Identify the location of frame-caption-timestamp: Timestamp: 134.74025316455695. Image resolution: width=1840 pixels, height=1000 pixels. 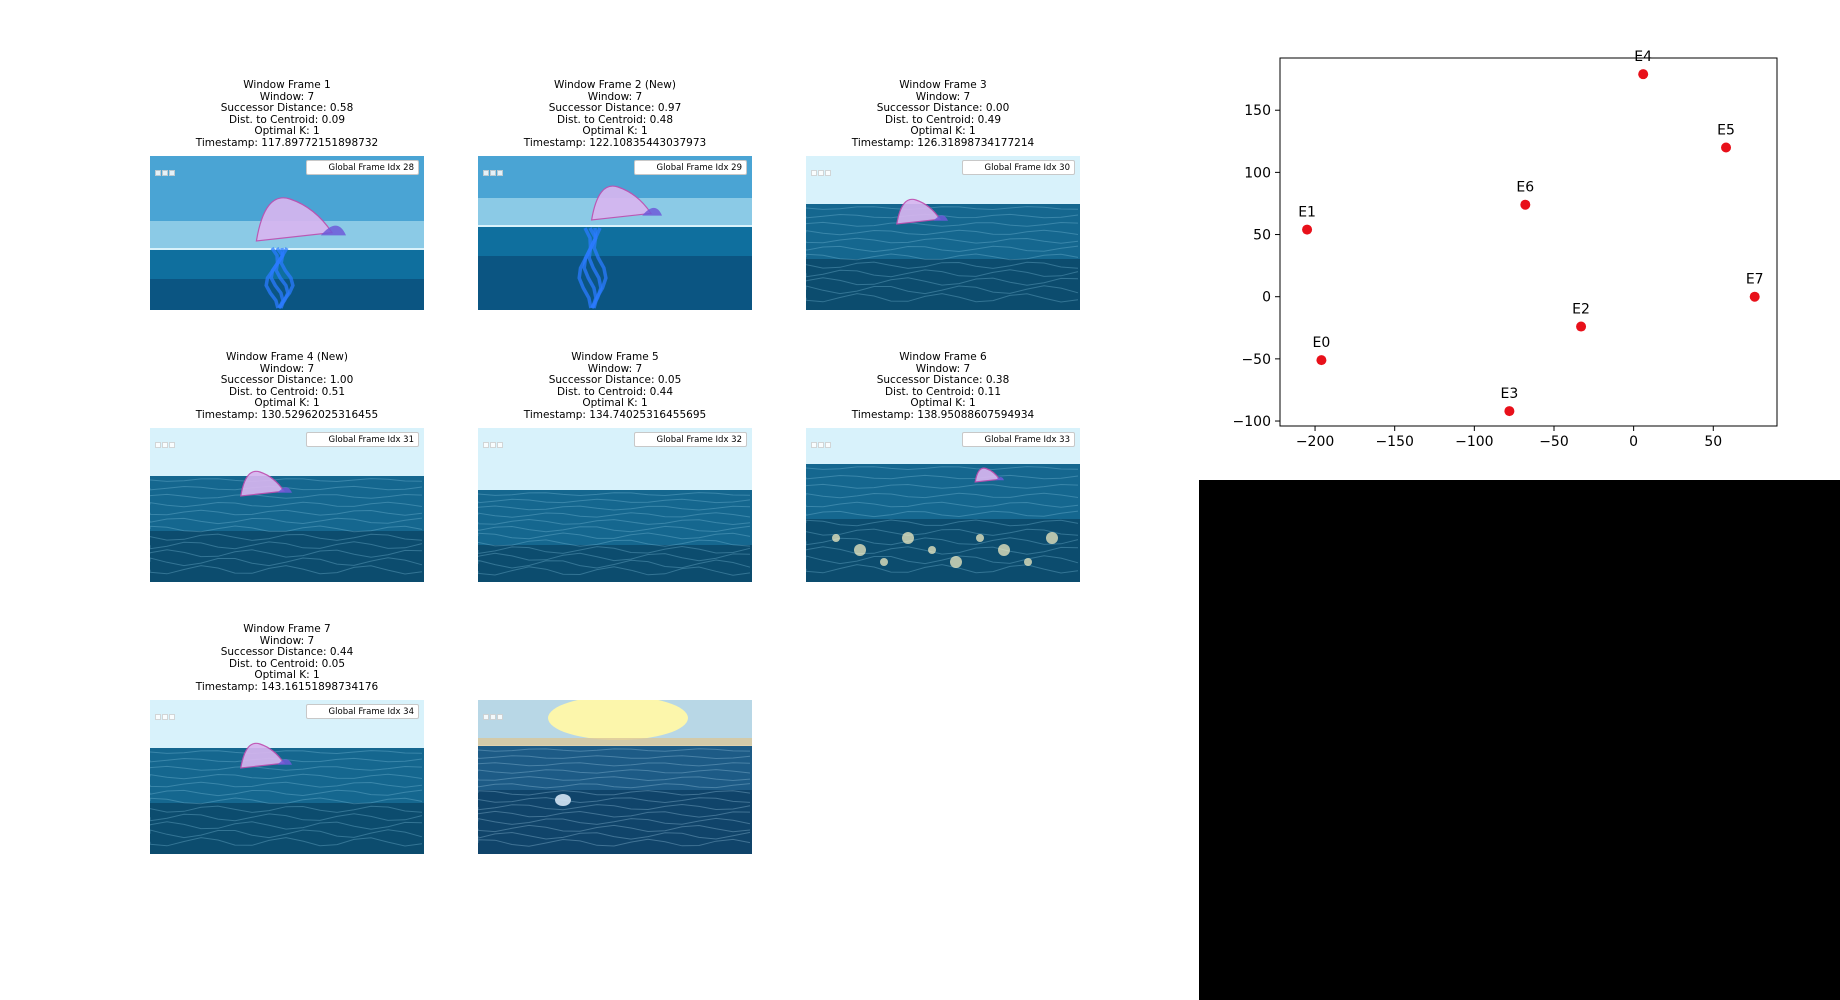
(615, 414).